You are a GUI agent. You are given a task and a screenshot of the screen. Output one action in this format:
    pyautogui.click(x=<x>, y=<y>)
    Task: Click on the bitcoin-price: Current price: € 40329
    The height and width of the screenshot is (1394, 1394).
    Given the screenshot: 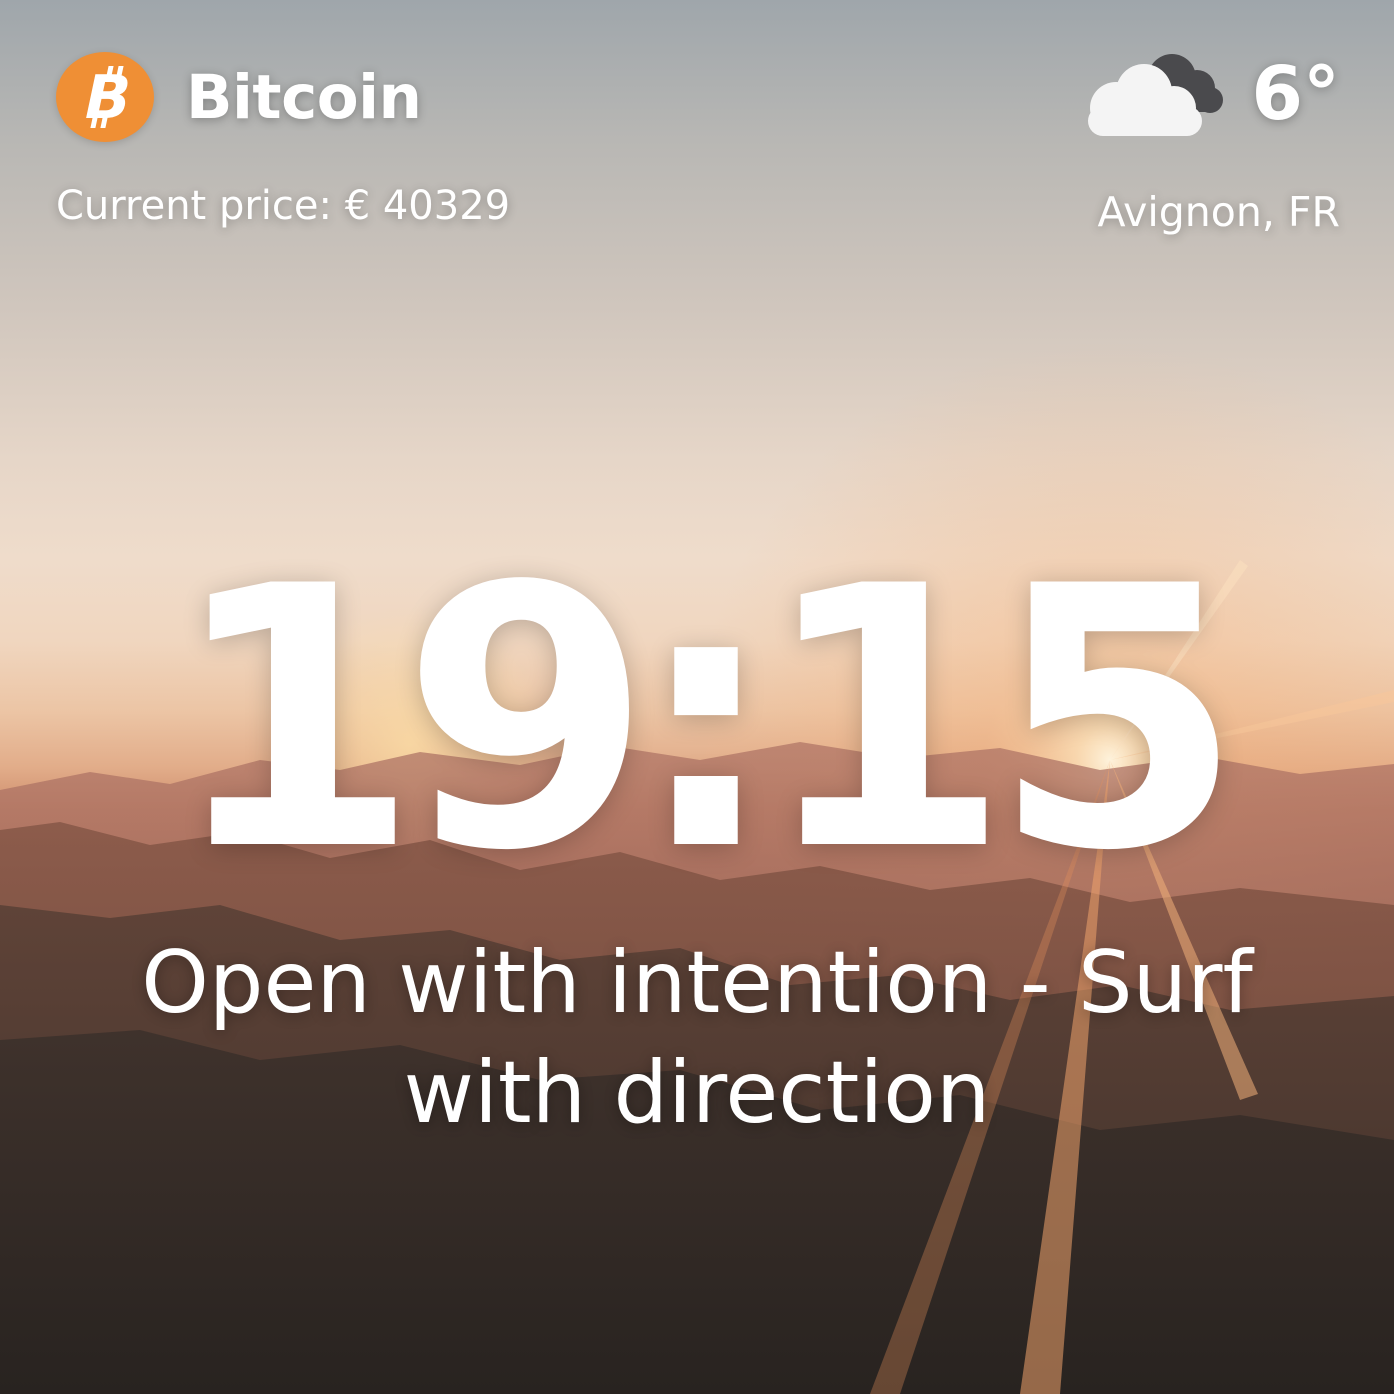 What is the action you would take?
    pyautogui.click(x=283, y=206)
    